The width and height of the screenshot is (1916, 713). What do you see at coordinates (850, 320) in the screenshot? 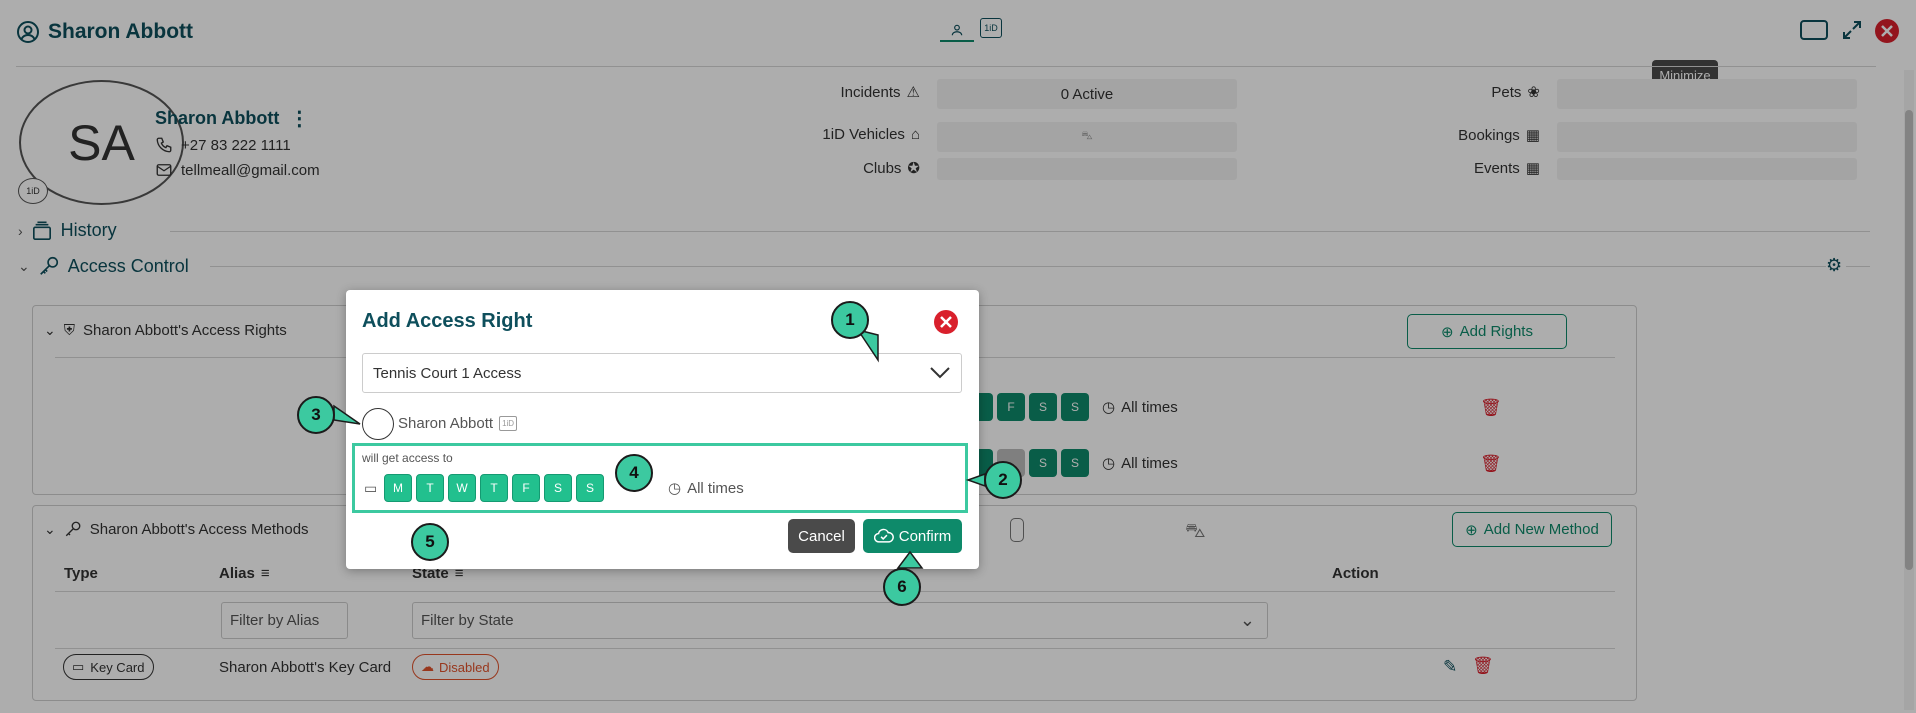
I see `callout-1: 1` at bounding box center [850, 320].